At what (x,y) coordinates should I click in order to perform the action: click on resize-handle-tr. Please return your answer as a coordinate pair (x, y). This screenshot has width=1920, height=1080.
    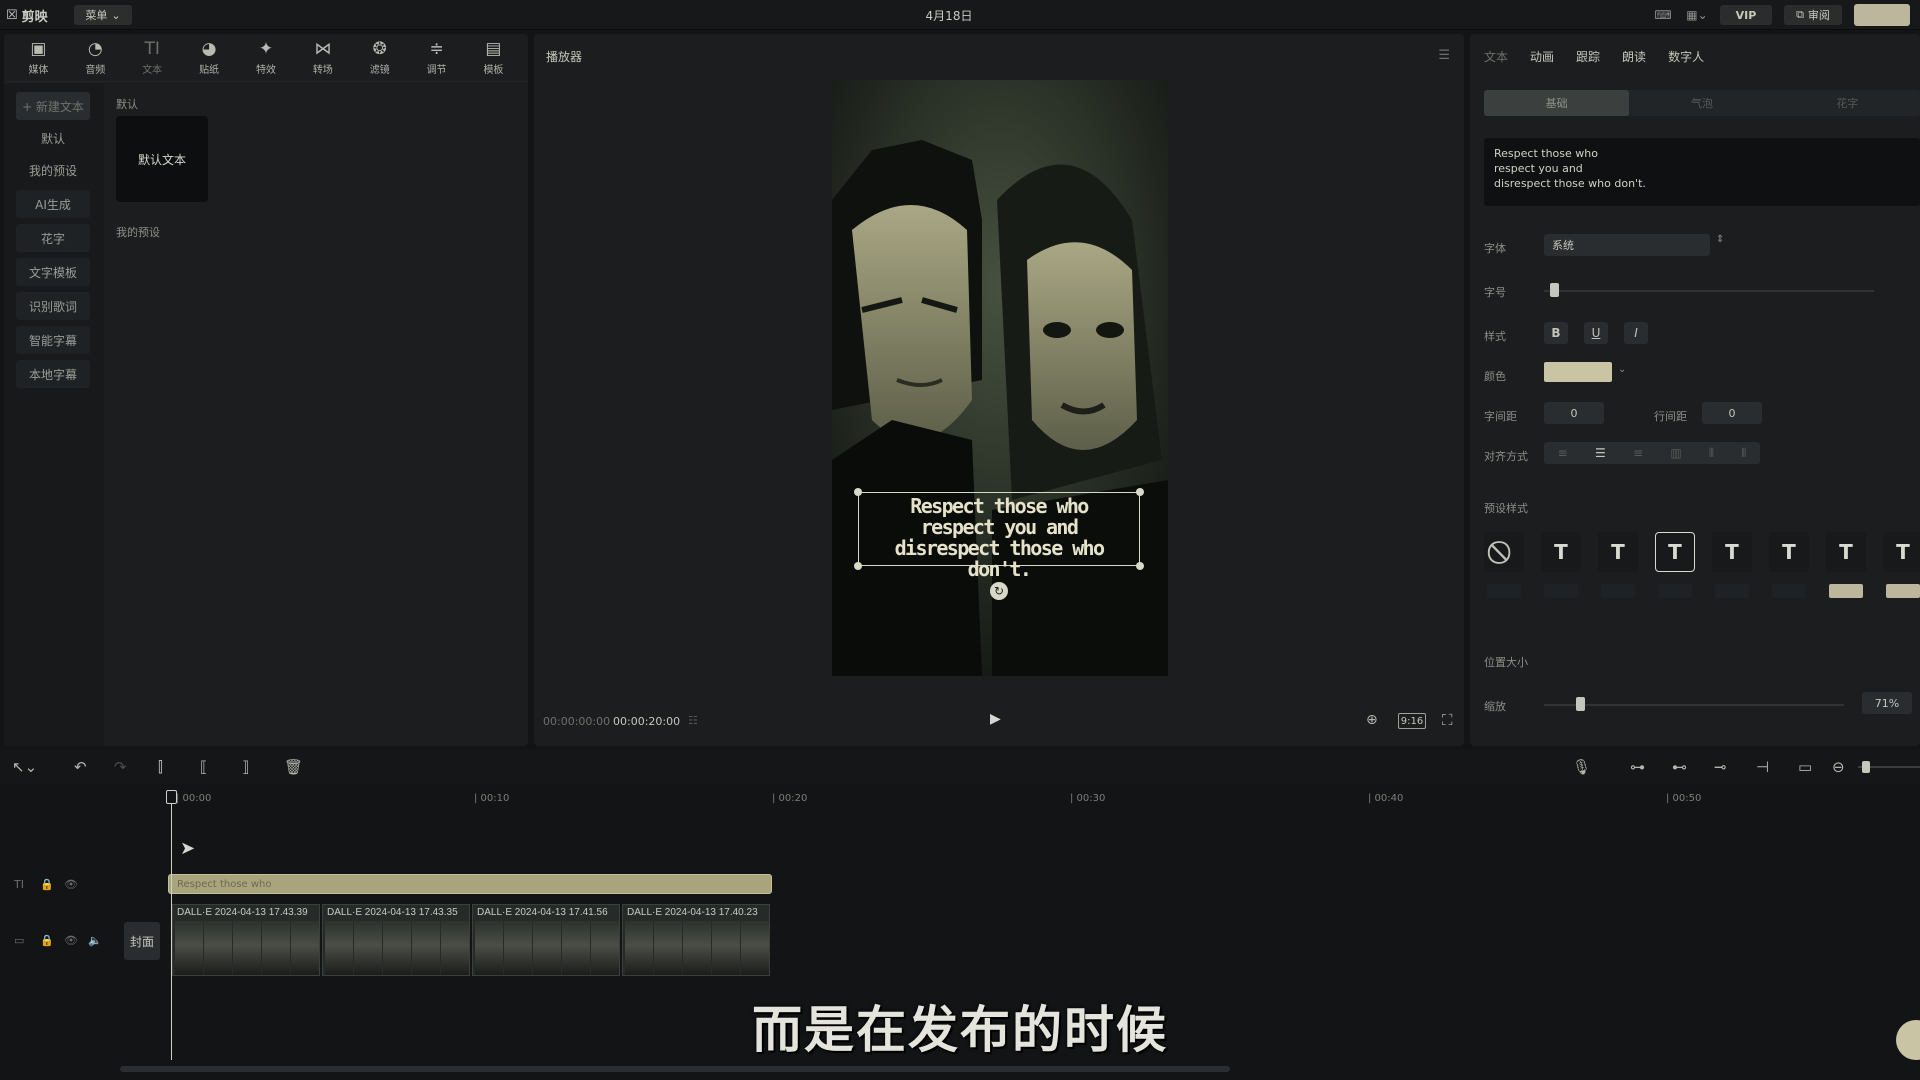
    Looking at the image, I should click on (1140, 492).